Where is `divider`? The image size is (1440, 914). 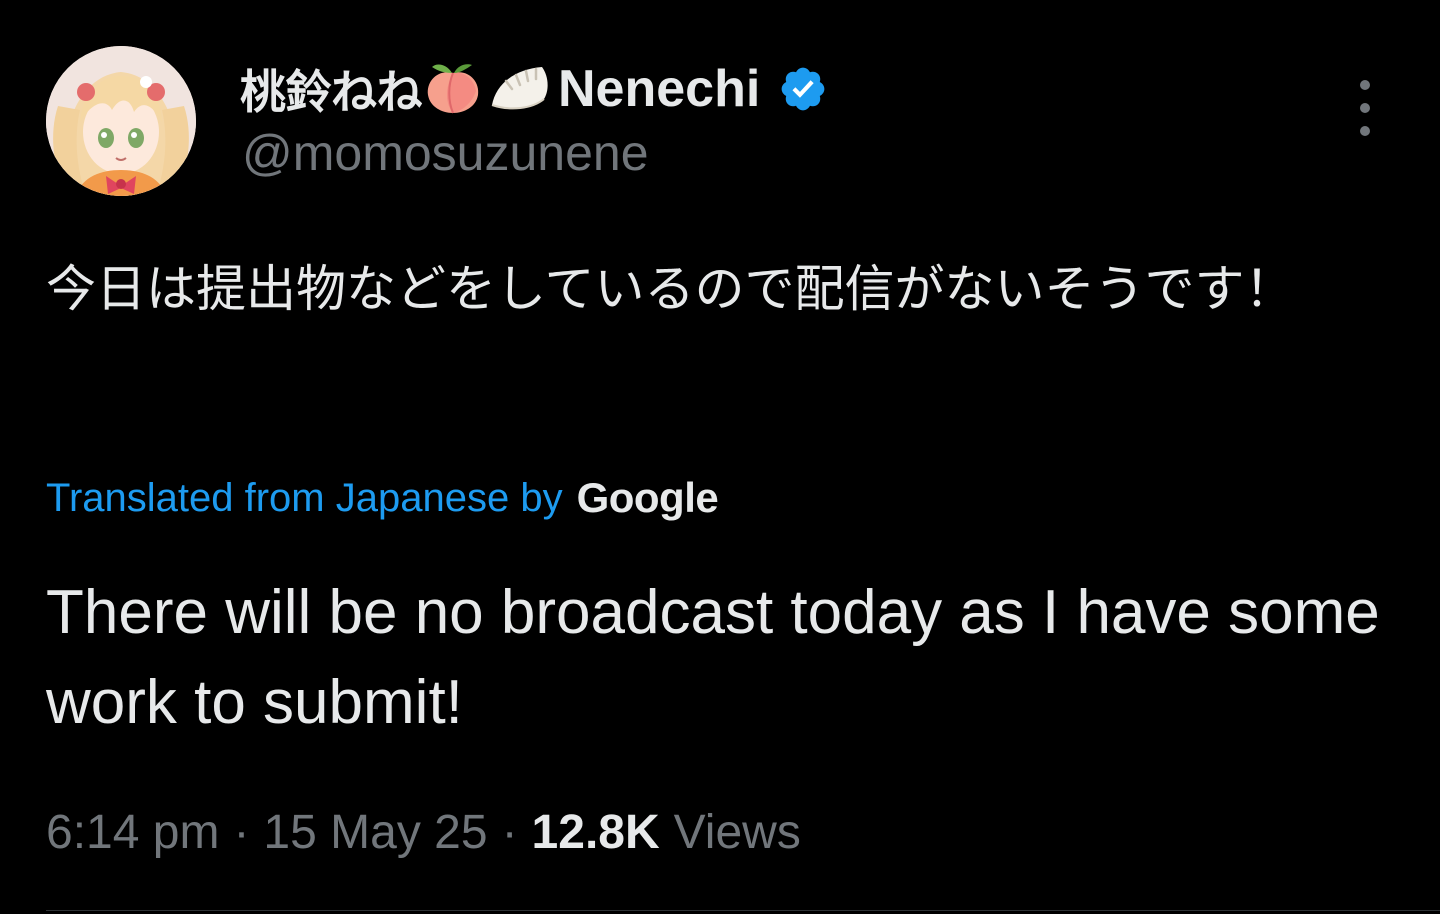
divider is located at coordinates (743, 910).